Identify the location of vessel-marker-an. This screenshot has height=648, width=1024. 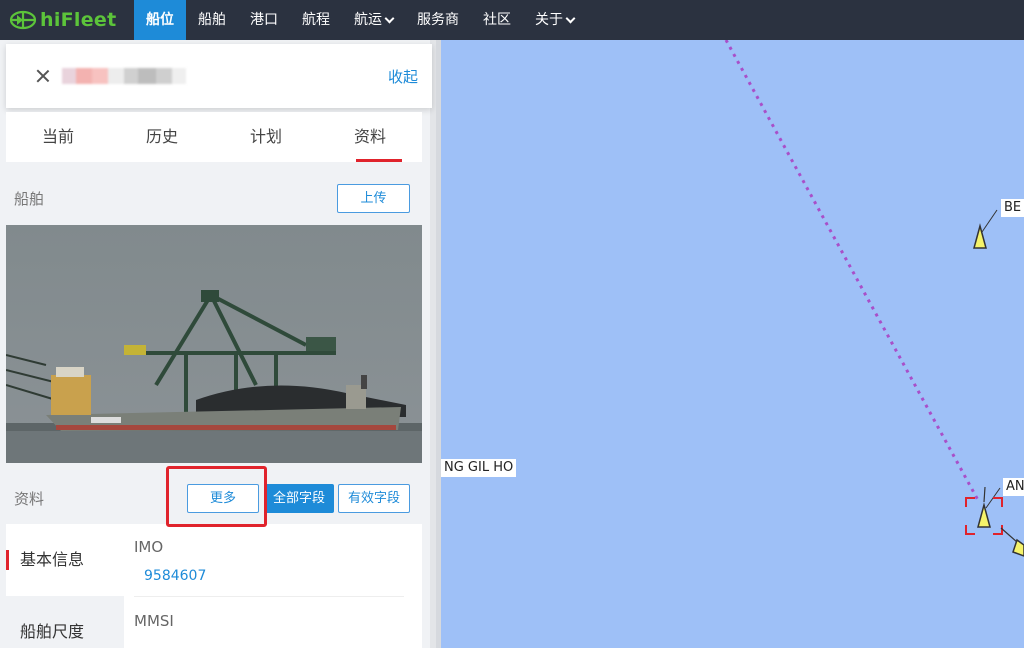
(984, 515).